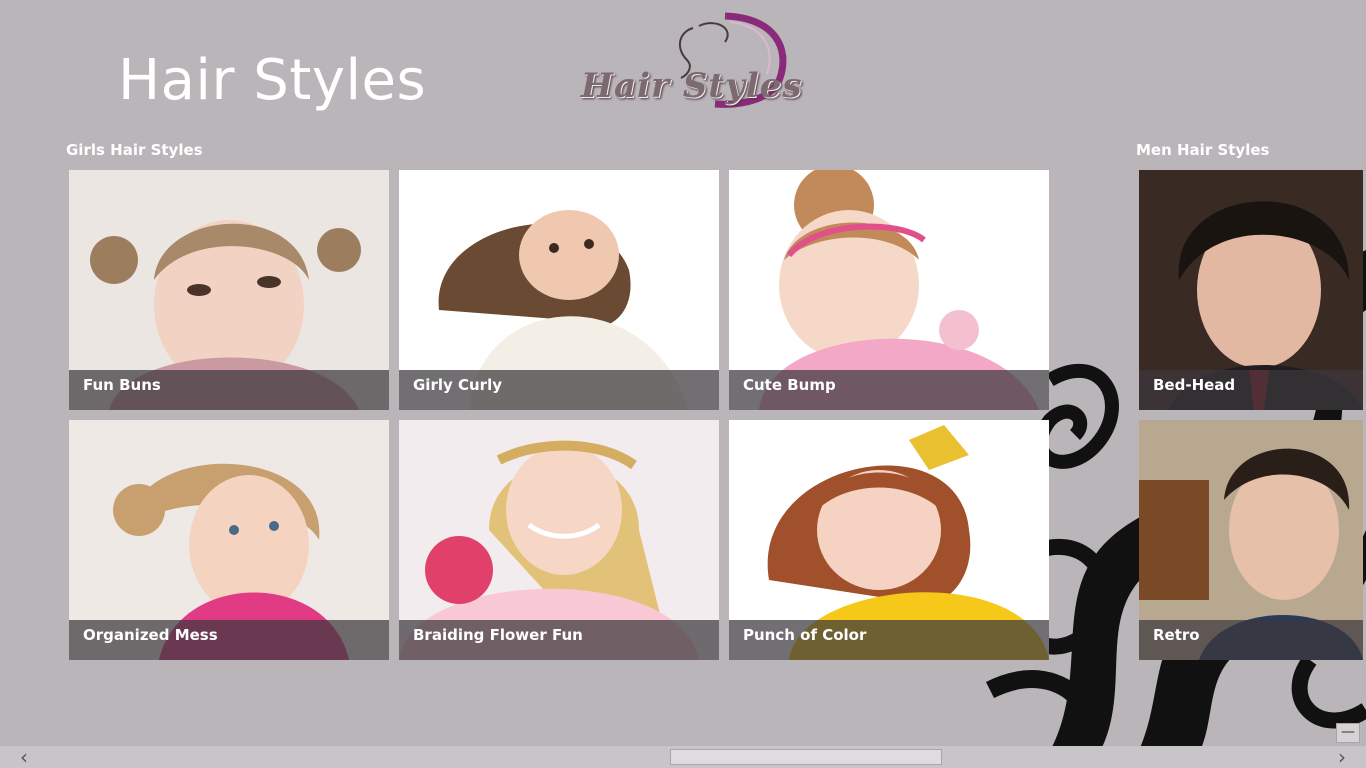 This screenshot has height=768, width=1366. Describe the element at coordinates (229, 540) in the screenshot. I see `tile-organized-mess: Organized Mess` at that location.